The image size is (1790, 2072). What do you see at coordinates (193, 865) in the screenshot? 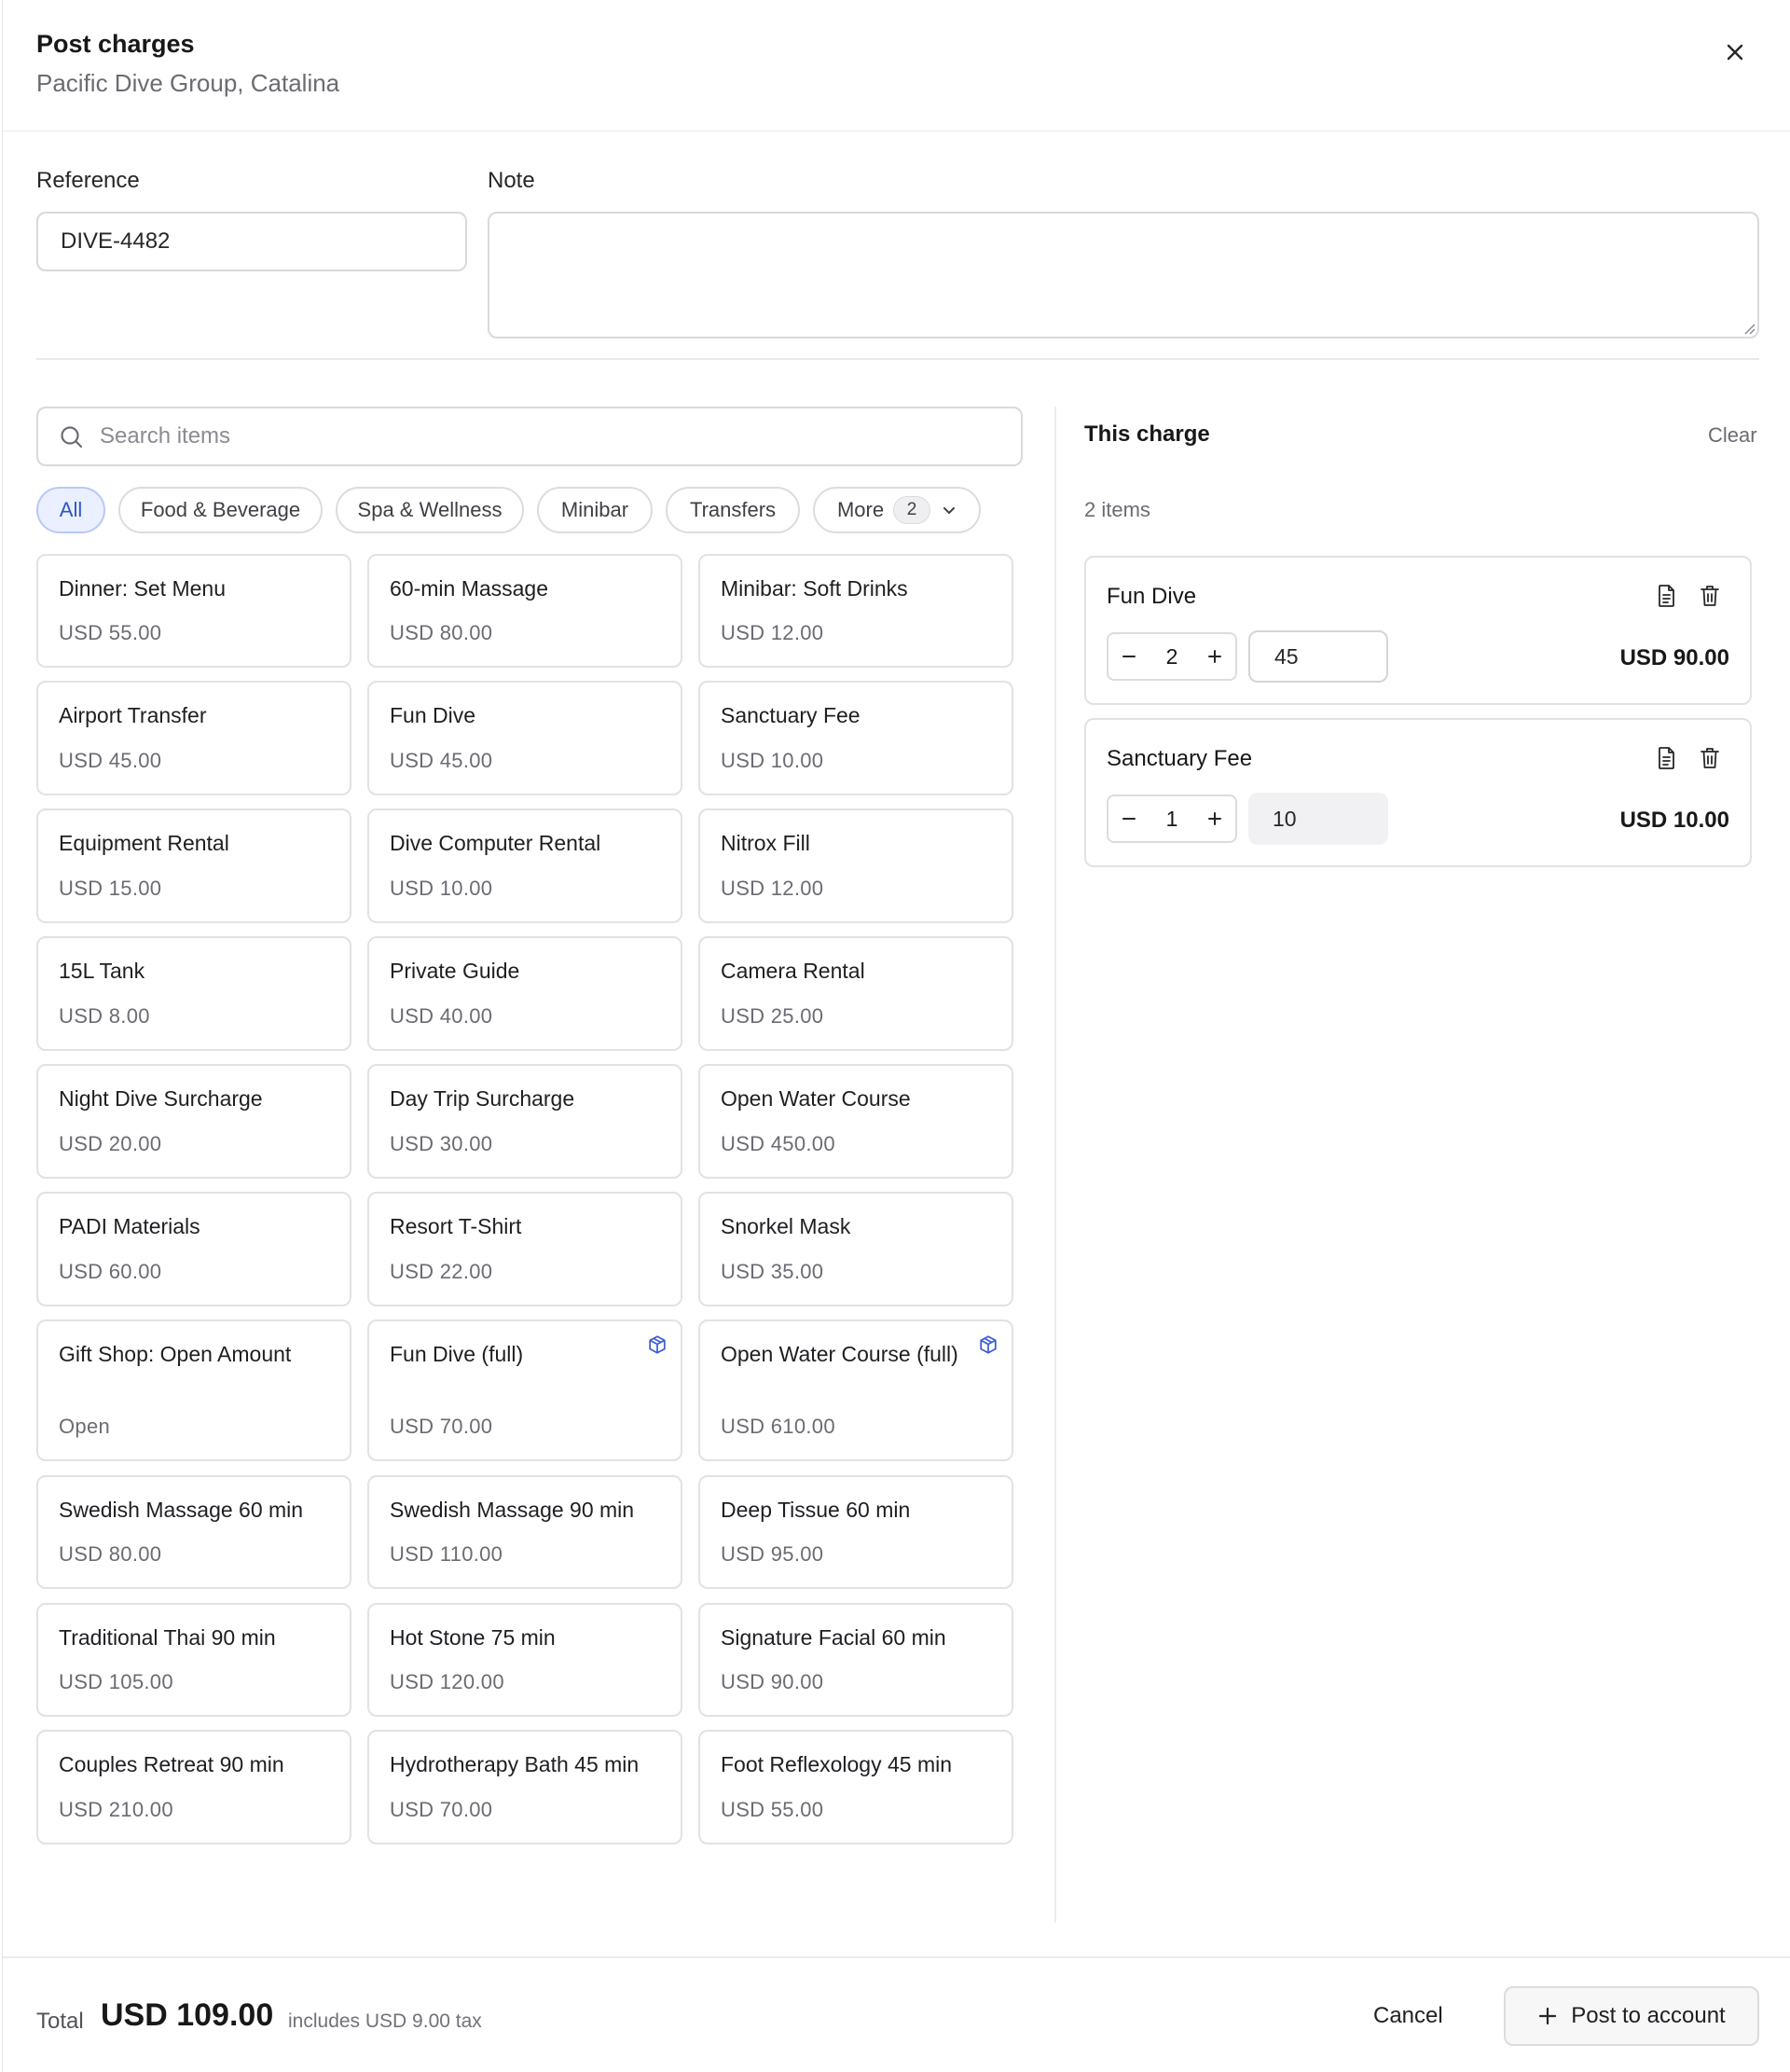
I see `item-card: Equipment Rental USD 15.00` at bounding box center [193, 865].